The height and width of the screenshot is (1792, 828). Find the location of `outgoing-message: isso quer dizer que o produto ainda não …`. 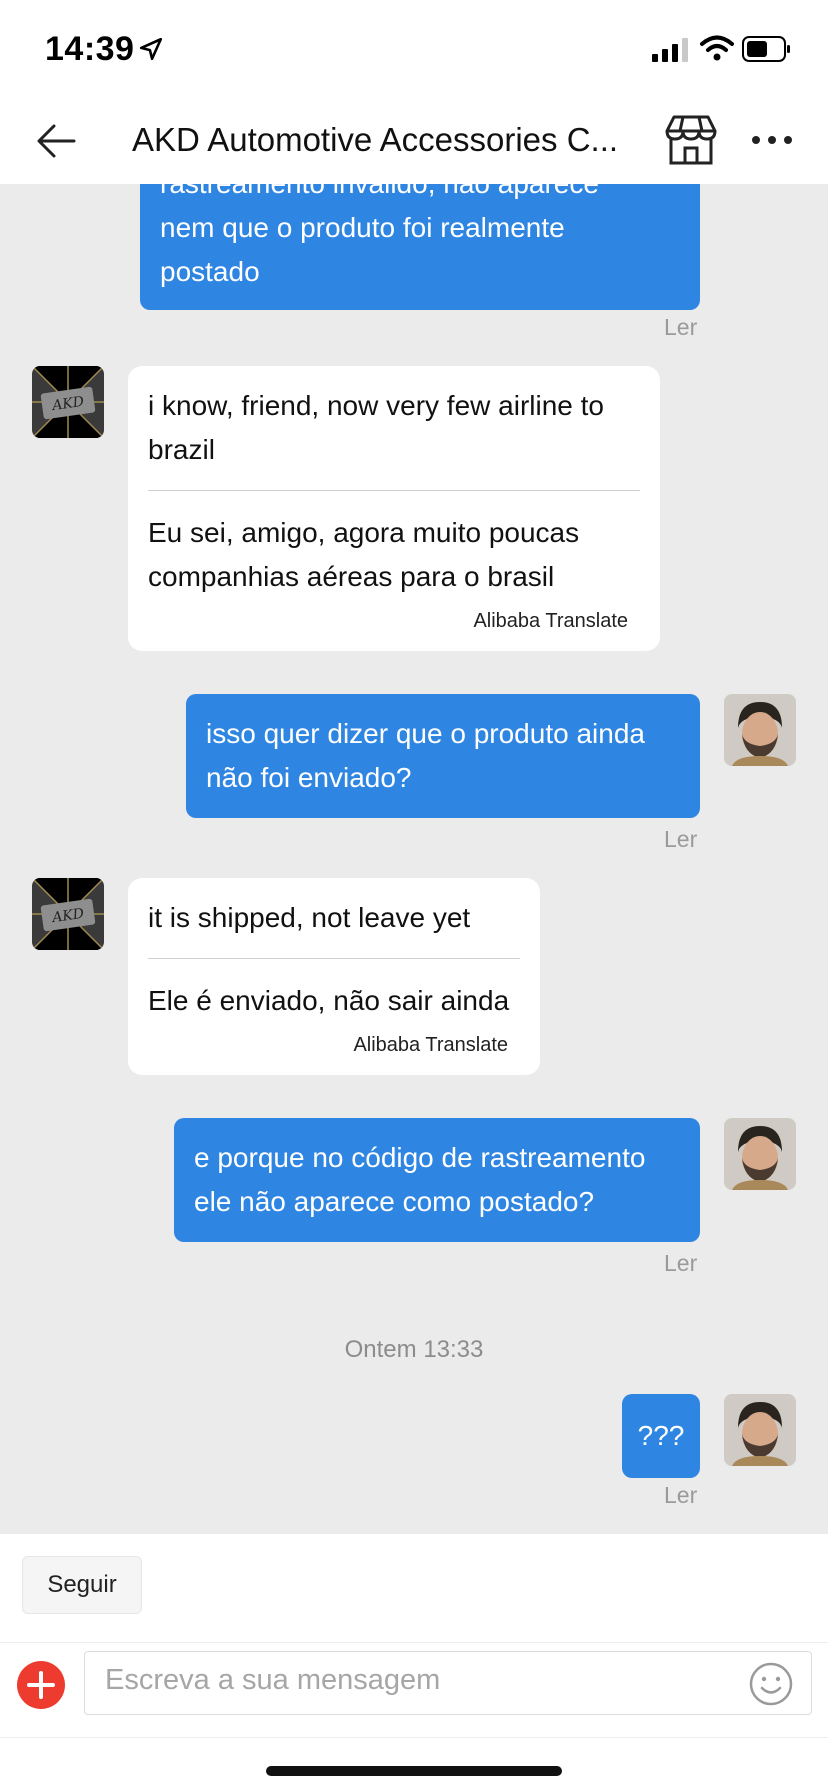

outgoing-message: isso quer dizer que o produto ainda não … is located at coordinates (443, 756).